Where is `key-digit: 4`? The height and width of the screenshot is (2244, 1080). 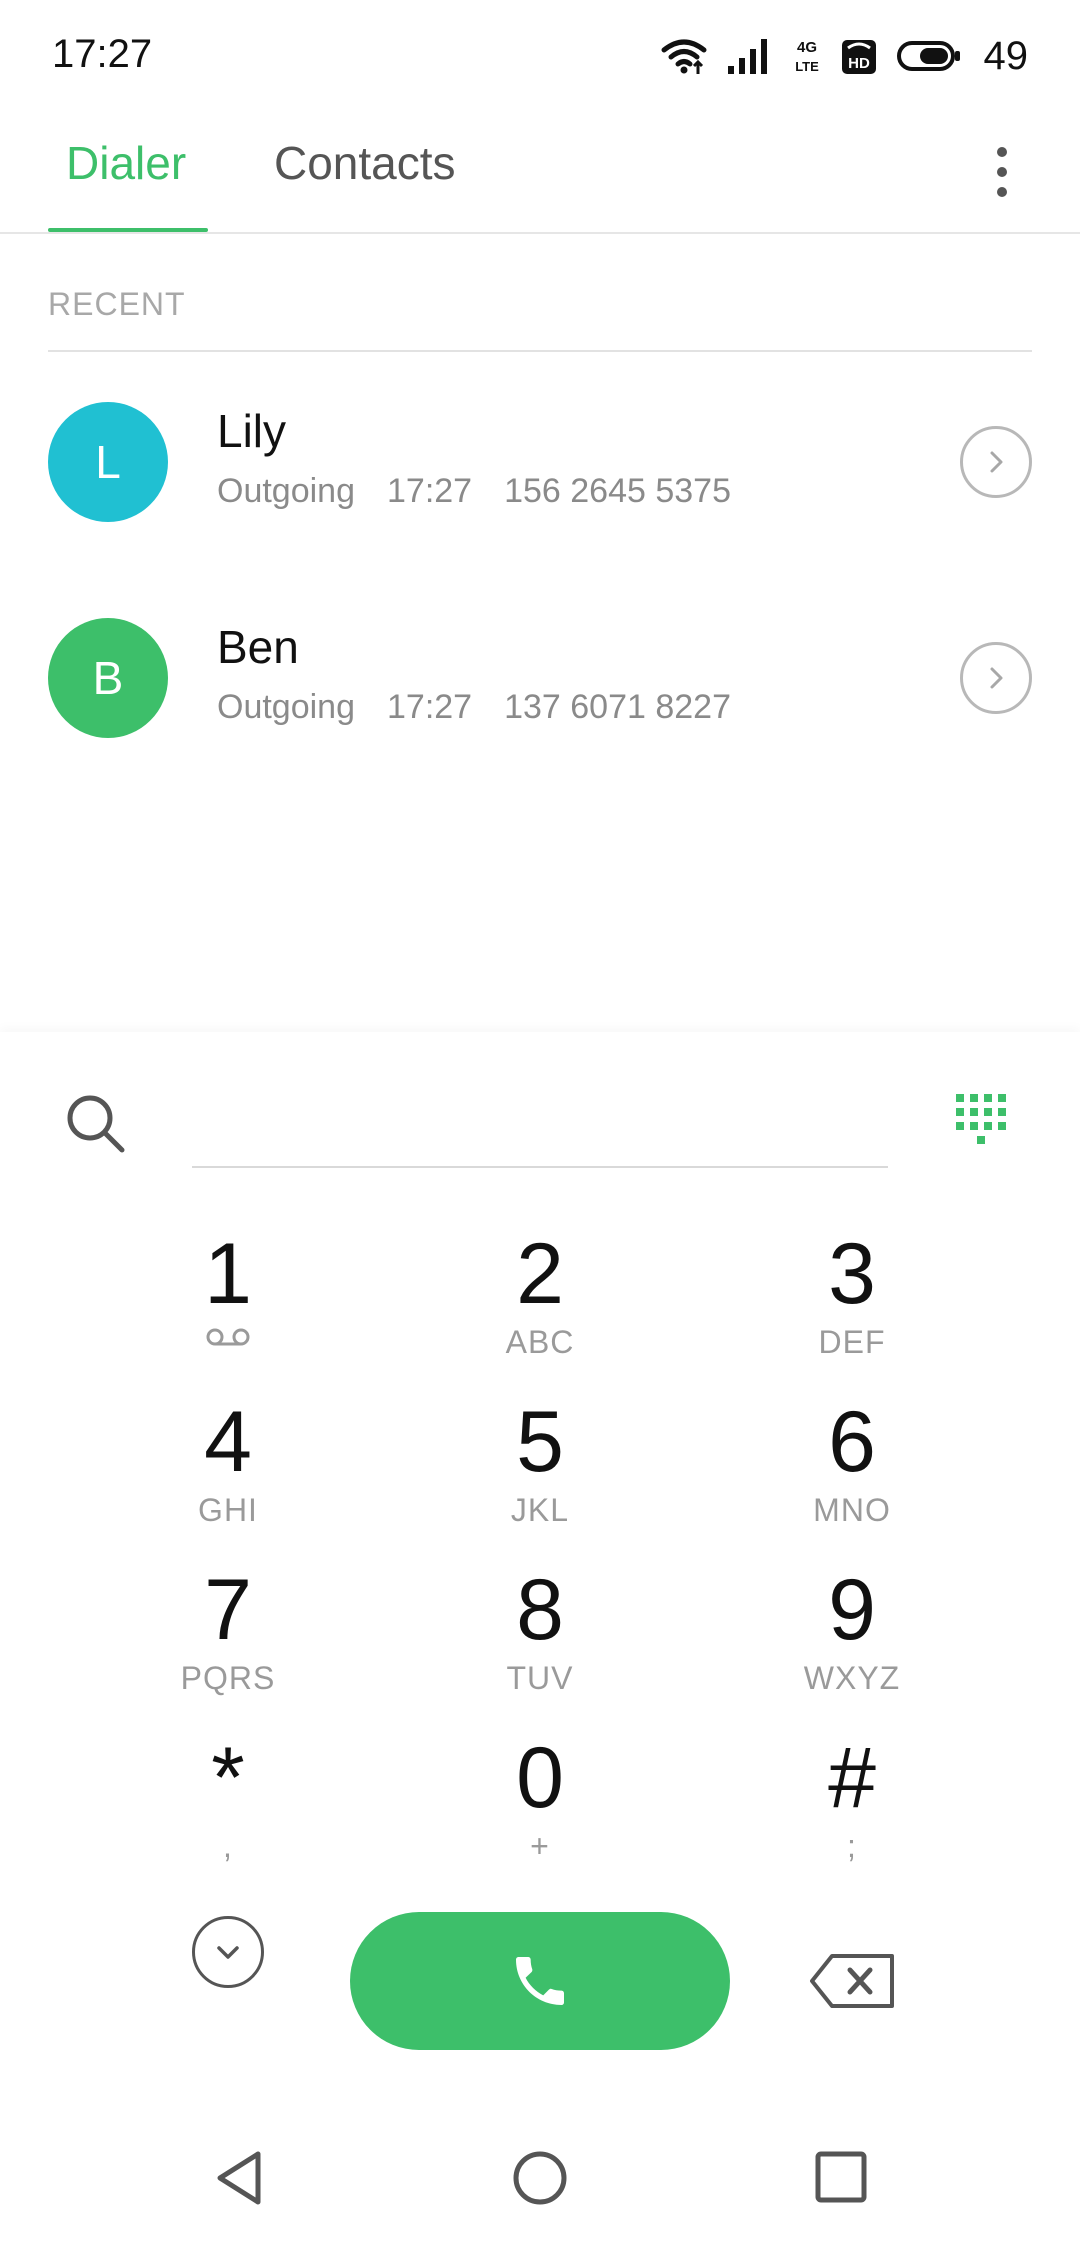
key-digit: 4 is located at coordinates (228, 1442).